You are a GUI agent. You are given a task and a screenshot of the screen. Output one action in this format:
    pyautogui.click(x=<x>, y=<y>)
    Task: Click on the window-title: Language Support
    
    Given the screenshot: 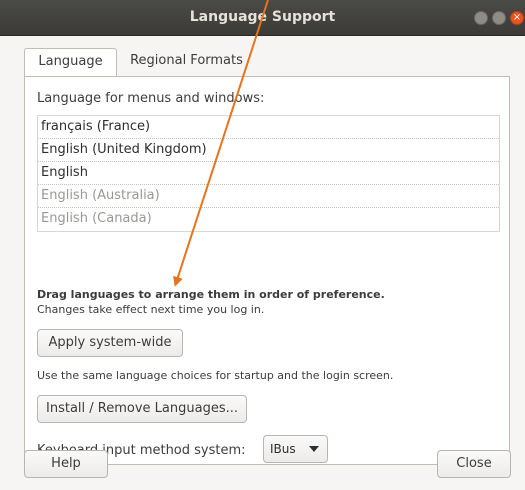 What is the action you would take?
    pyautogui.click(x=262, y=17)
    